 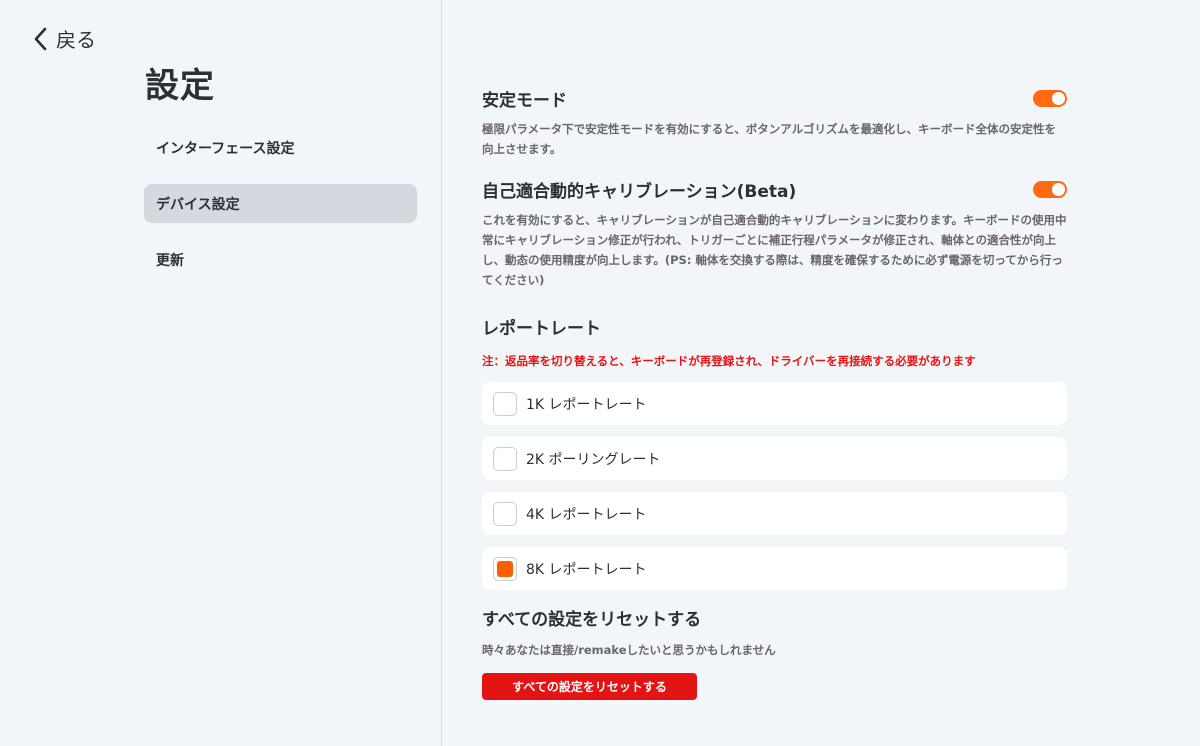 What do you see at coordinates (225, 148) in the screenshot?
I see `sidebar-item-label: インターフェース設定` at bounding box center [225, 148].